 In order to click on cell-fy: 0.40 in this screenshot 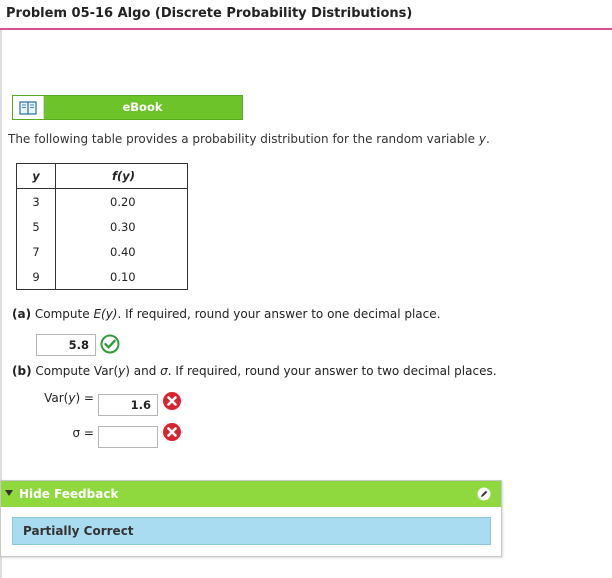, I will do `click(123, 251)`.